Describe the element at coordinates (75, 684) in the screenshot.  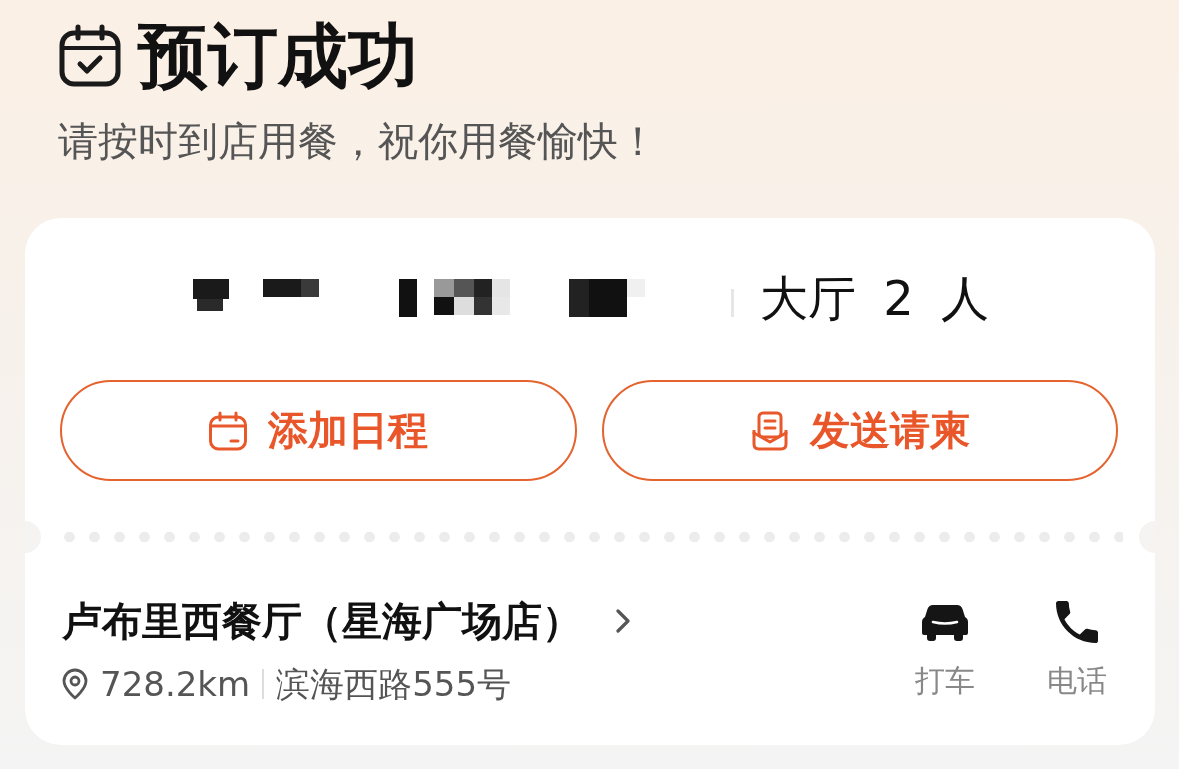
I see `location-pin-icon` at that location.